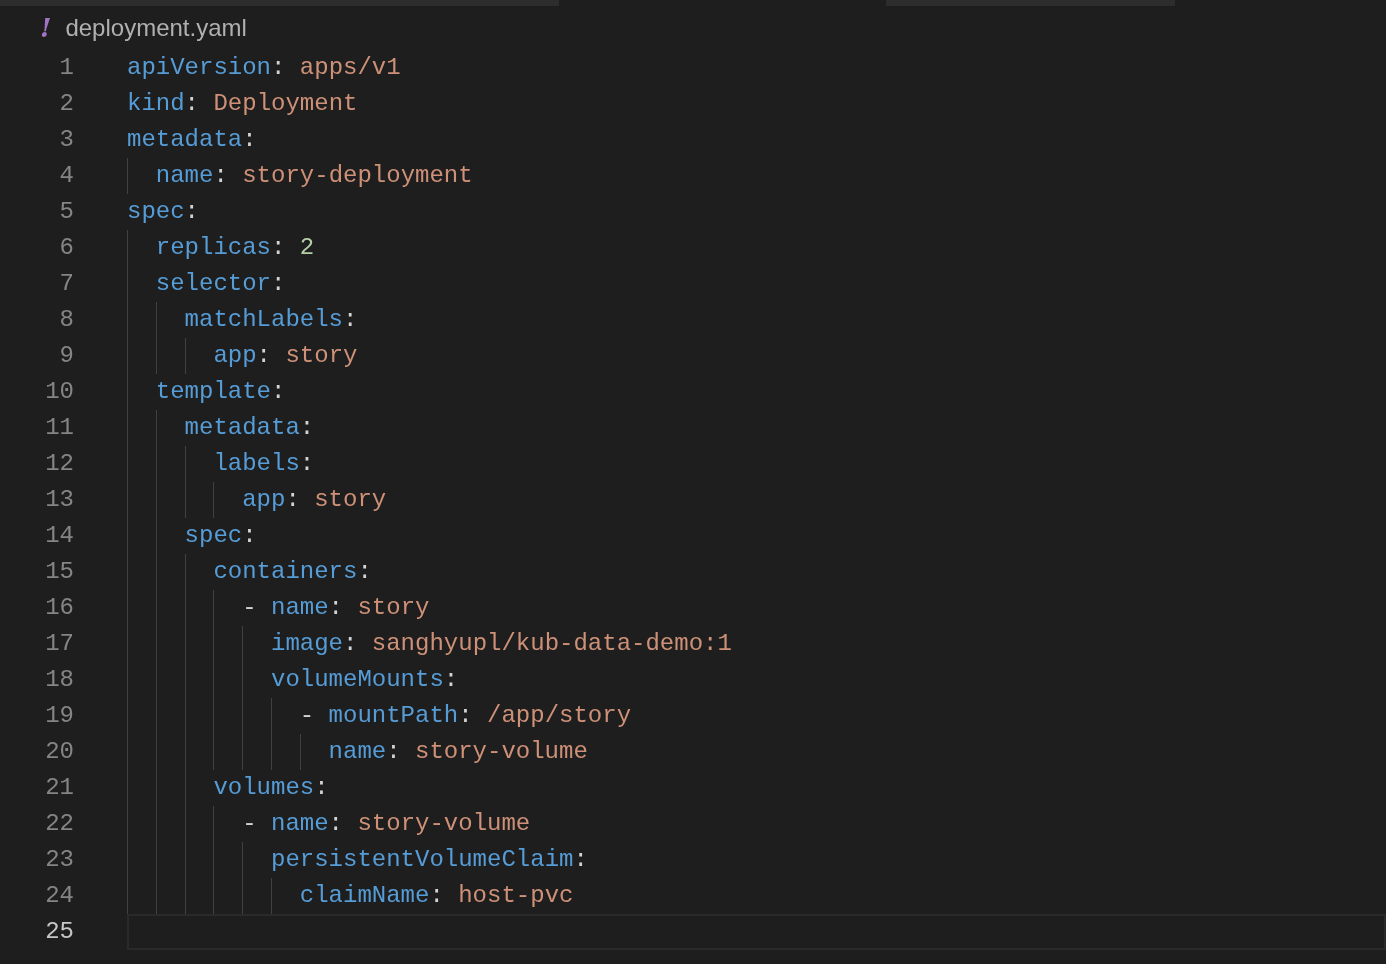 This screenshot has width=1386, height=964. Describe the element at coordinates (59, 392) in the screenshot. I see `line-number: 10` at that location.